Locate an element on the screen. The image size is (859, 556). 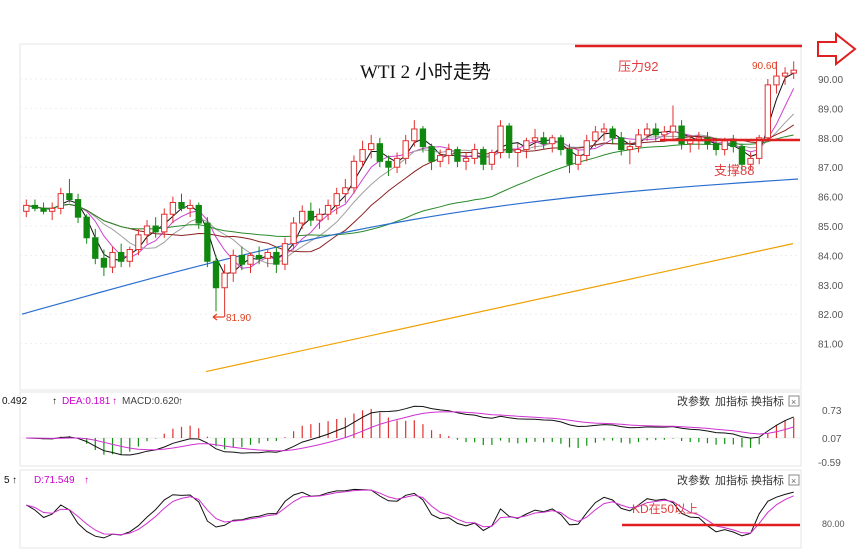
price-tick-label: 90.00 is located at coordinates (830, 80).